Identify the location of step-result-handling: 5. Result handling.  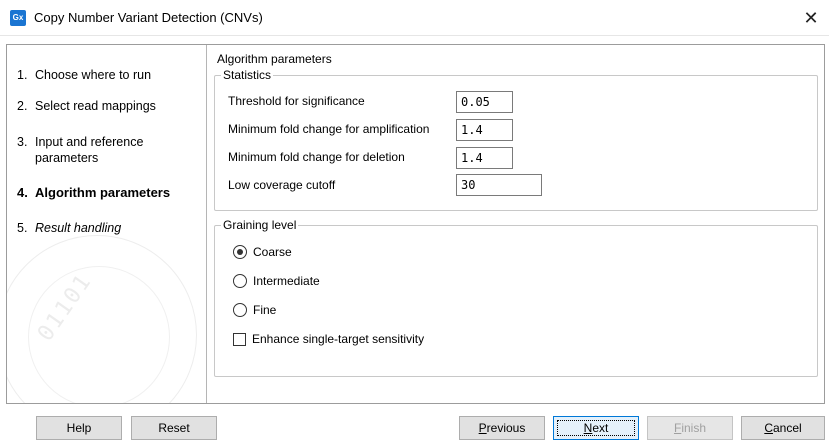
(69, 228).